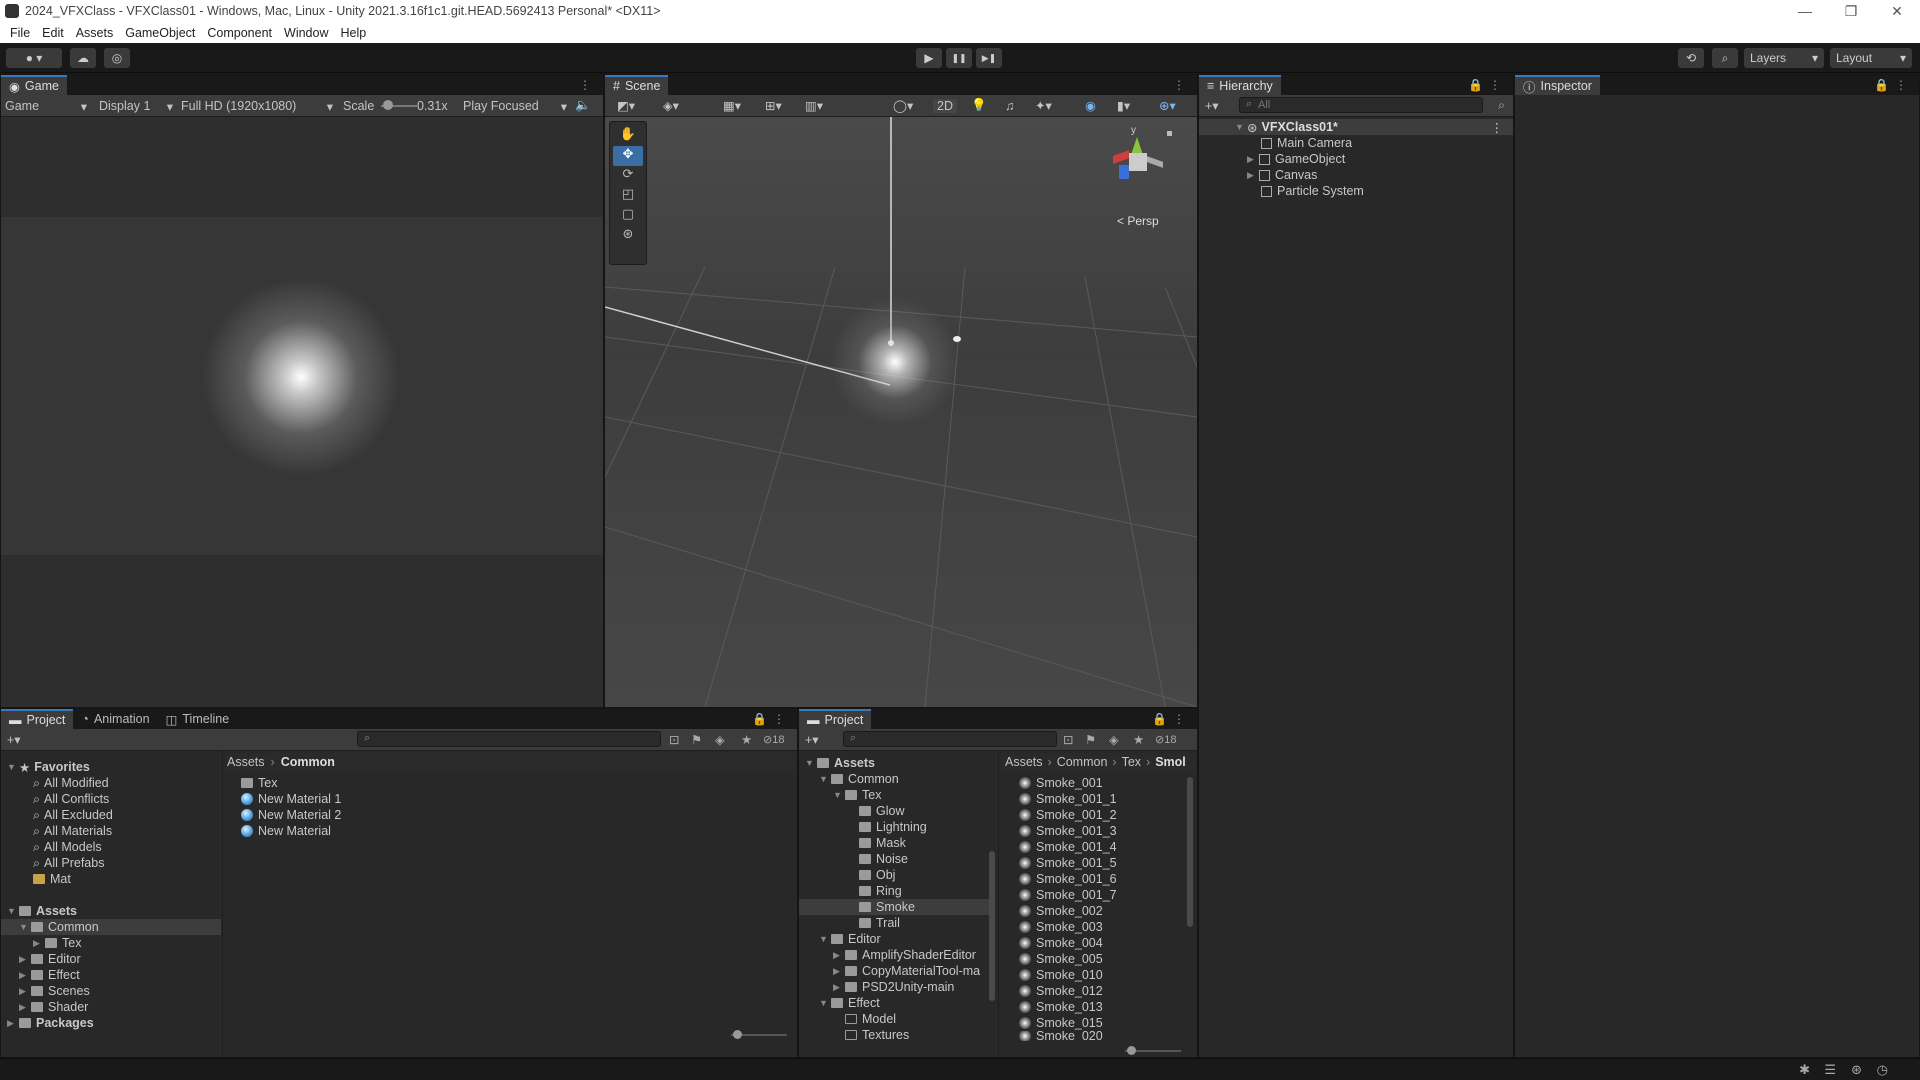 Image resolution: width=1920 pixels, height=1080 pixels. Describe the element at coordinates (628, 216) in the screenshot. I see `rect-tool-icon: ▢` at that location.